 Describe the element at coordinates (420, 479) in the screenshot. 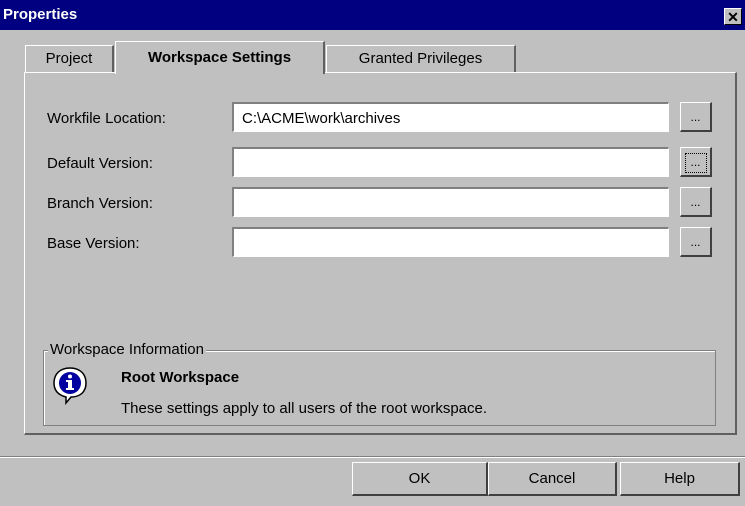

I see `ok-button: OK` at that location.